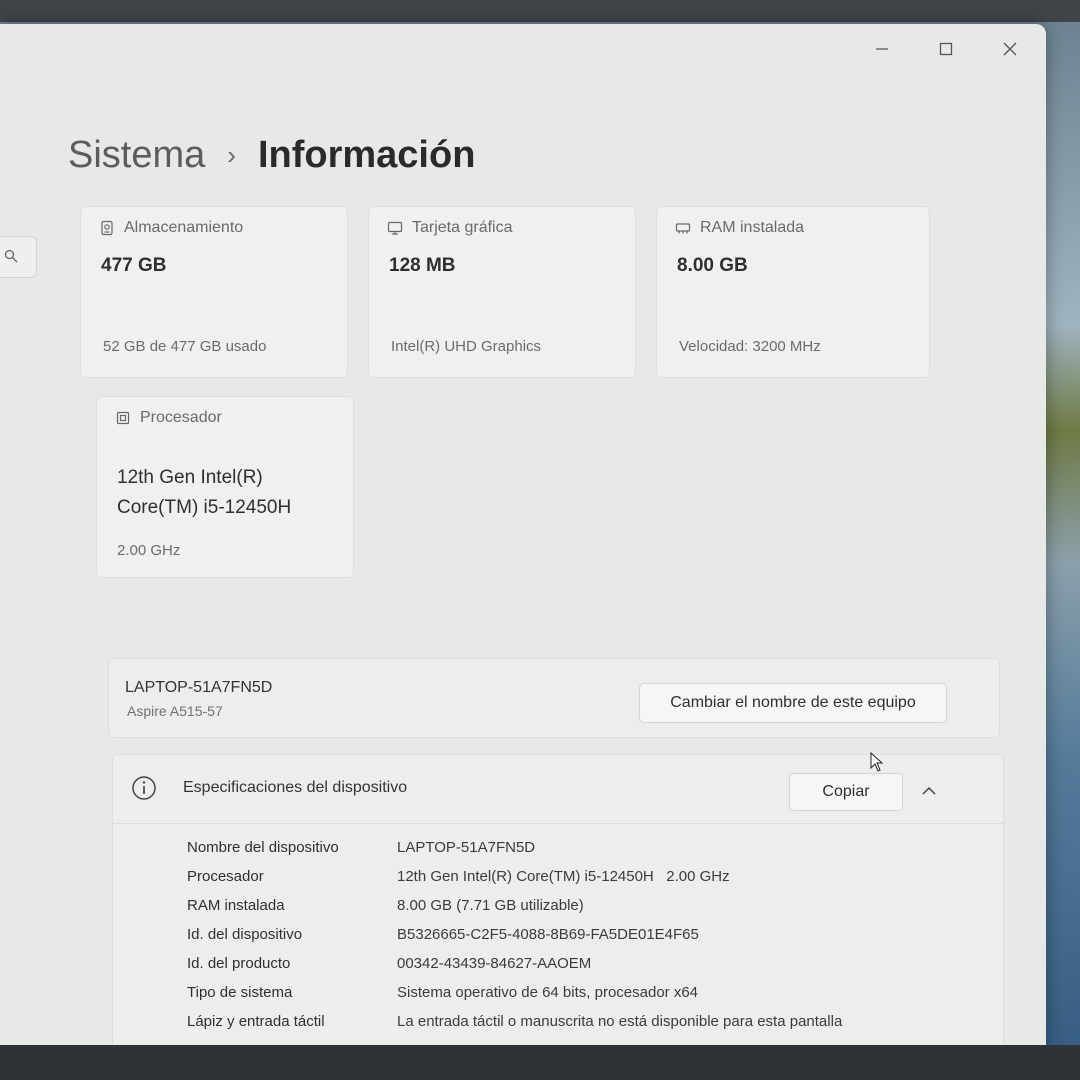 The image size is (1080, 1080). I want to click on spec-row-device-name: Nombre del dispositivo LAPTOP-51A7FN5D, so click(577, 853).